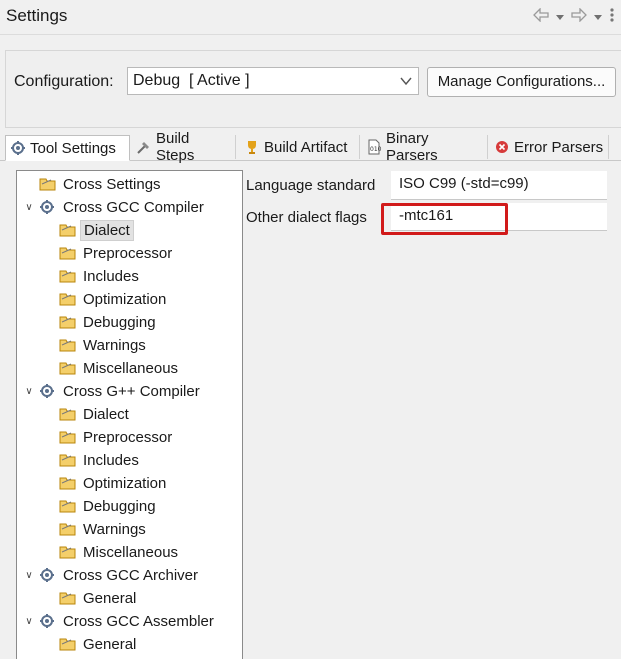 The height and width of the screenshot is (659, 621). I want to click on binary-parsers-icon: 010, so click(374, 147).